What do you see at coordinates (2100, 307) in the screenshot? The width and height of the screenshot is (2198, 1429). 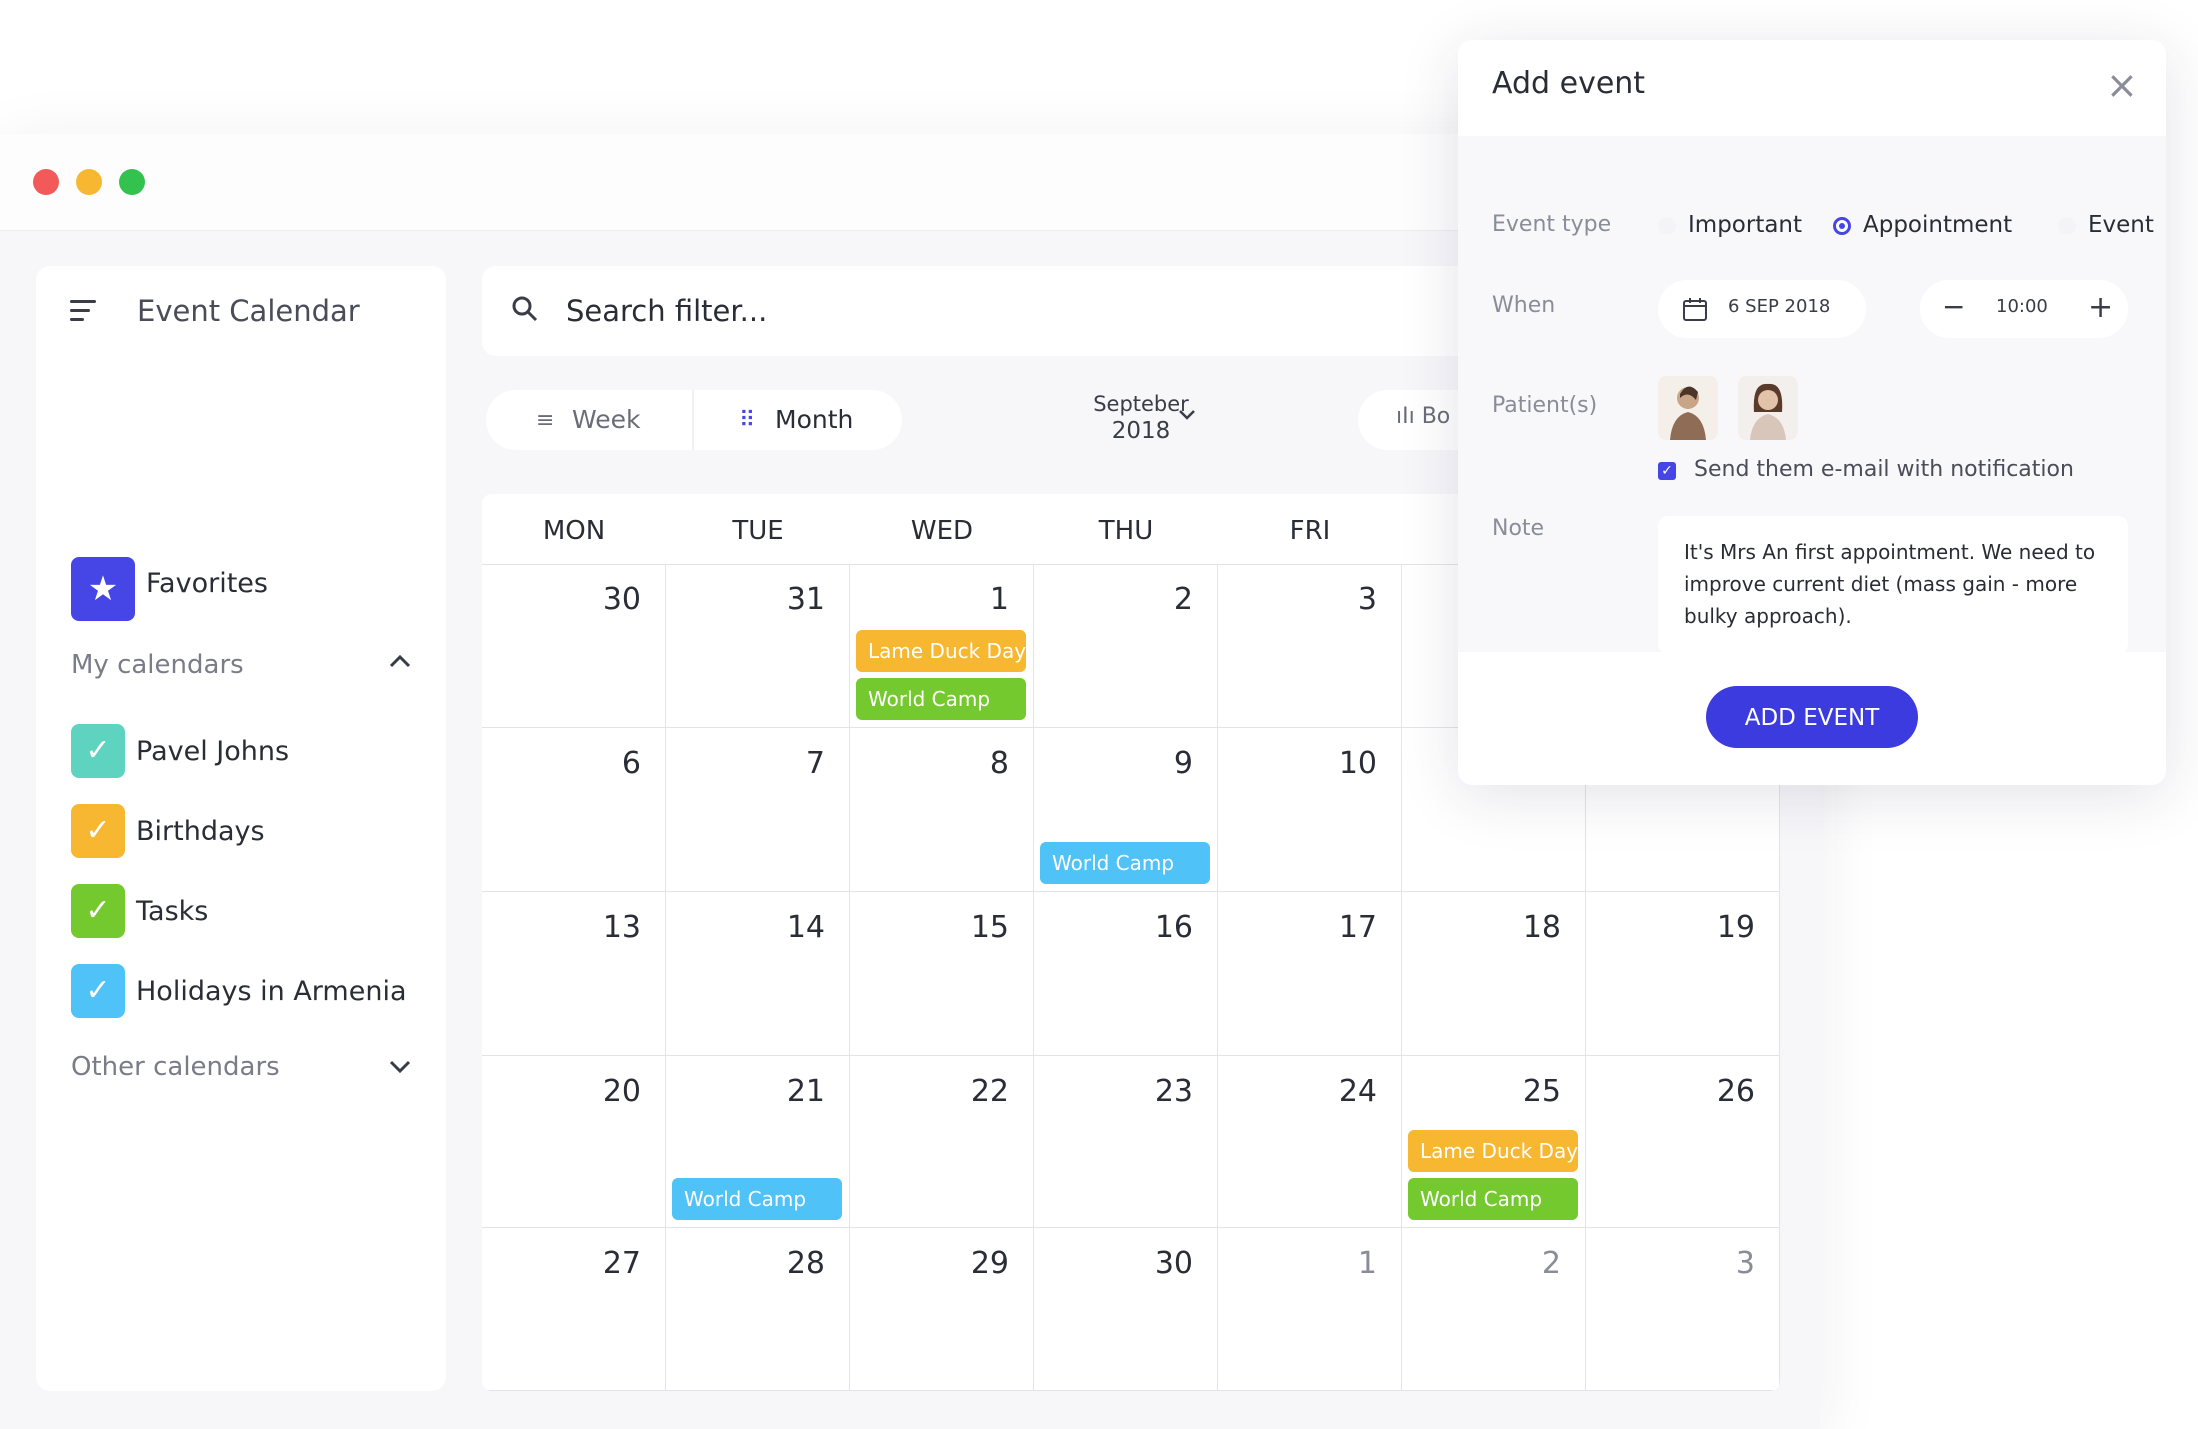 I see `plus-icon: +` at bounding box center [2100, 307].